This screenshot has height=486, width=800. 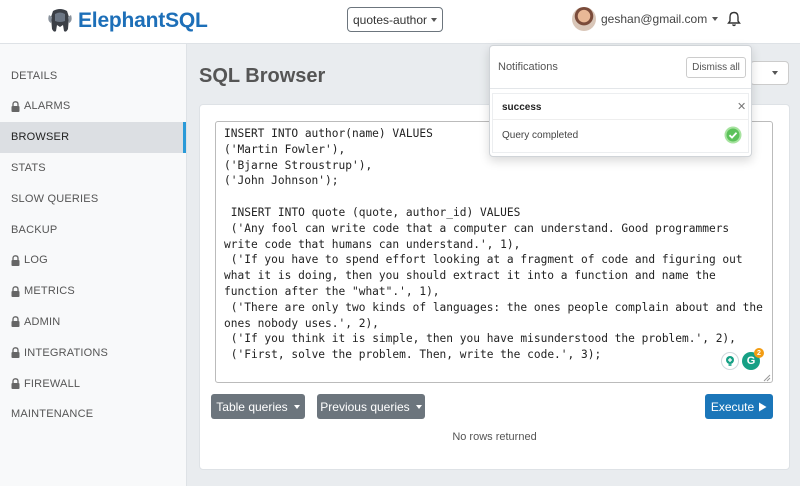 What do you see at coordinates (36, 260) in the screenshot?
I see `sidebar-item-label: LOG` at bounding box center [36, 260].